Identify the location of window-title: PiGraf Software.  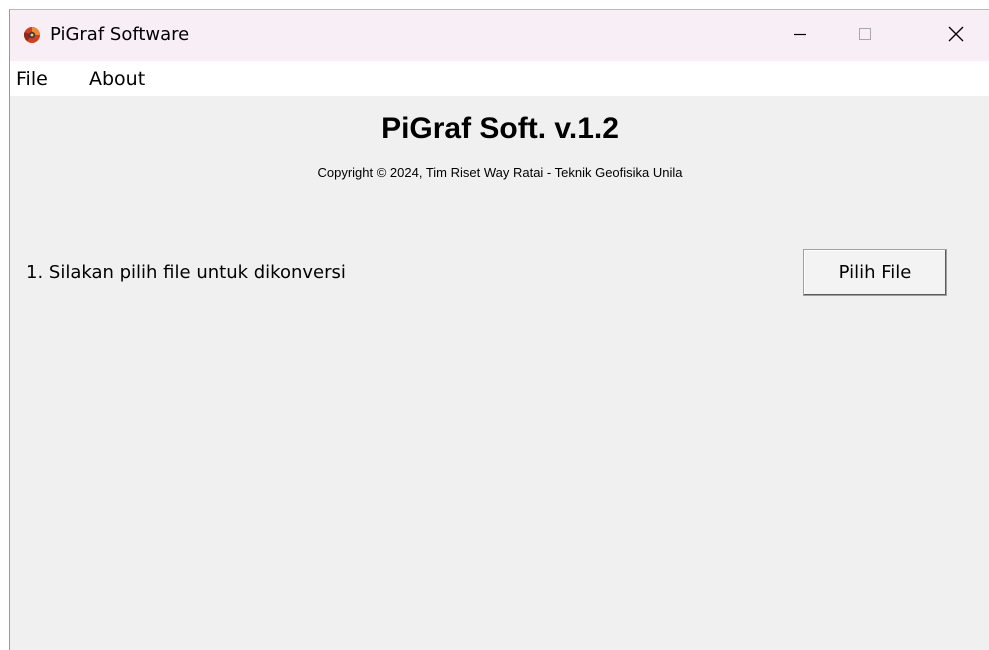
(120, 34).